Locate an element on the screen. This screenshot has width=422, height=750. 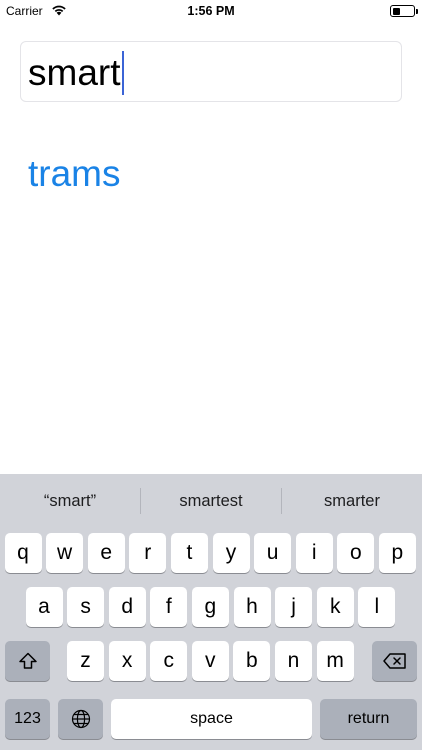
delete-key is located at coordinates (394, 661).